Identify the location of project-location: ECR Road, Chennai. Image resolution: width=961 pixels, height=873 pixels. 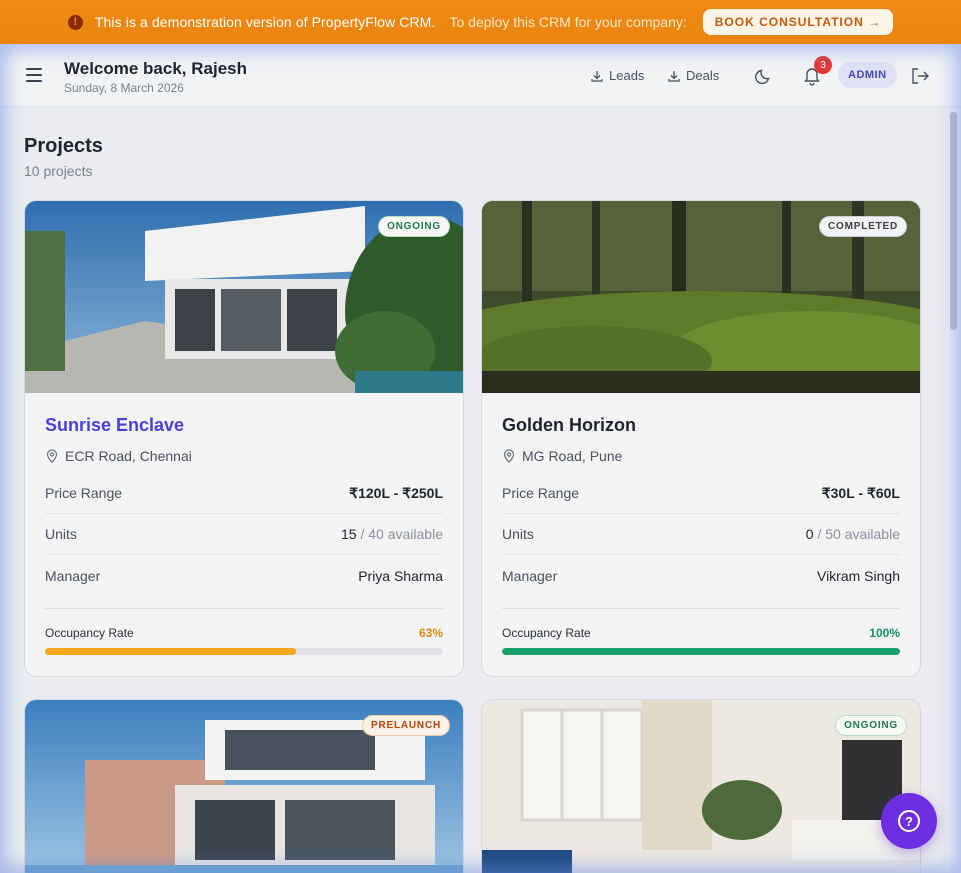
(244, 456).